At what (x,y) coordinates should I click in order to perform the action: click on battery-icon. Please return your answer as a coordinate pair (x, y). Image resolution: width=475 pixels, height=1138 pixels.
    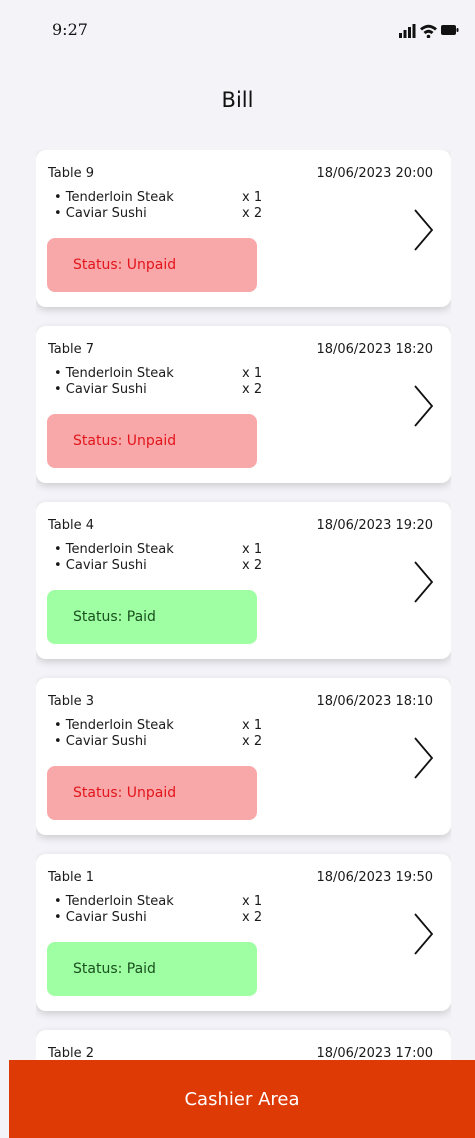
    Looking at the image, I should click on (450, 30).